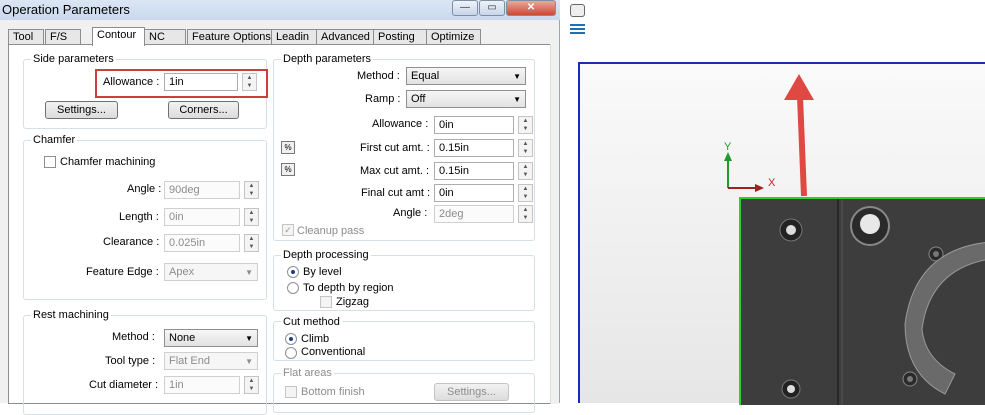 The height and width of the screenshot is (415, 985). What do you see at coordinates (139, 217) in the screenshot?
I see `chamfer-length-label: Length :` at bounding box center [139, 217].